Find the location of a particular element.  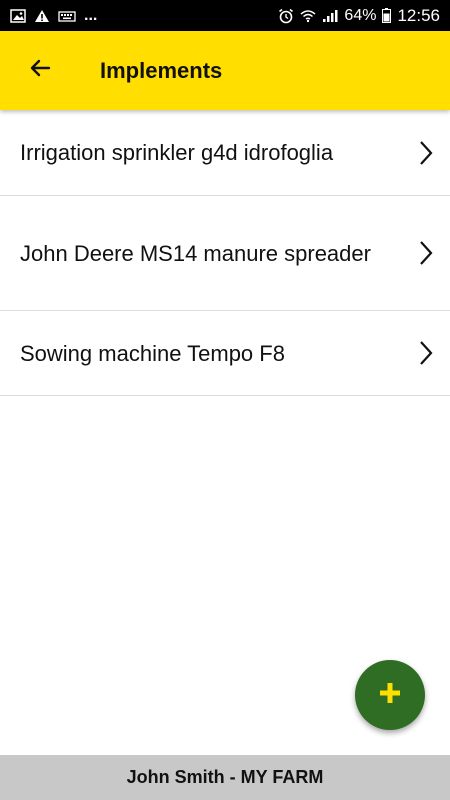

image-icon is located at coordinates (18, 15).